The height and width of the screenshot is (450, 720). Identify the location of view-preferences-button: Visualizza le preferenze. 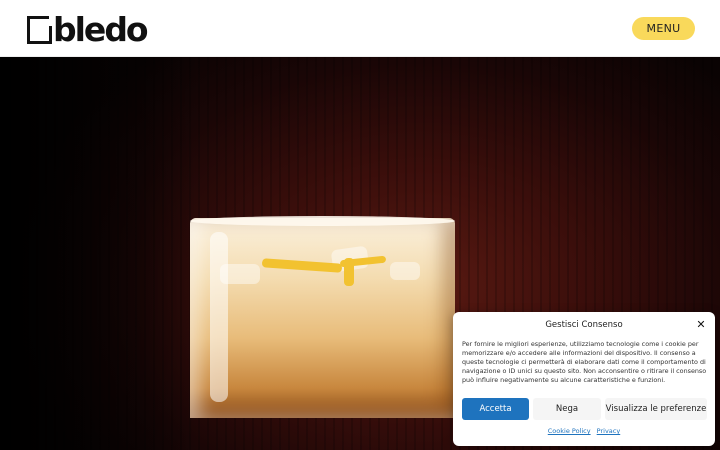
(656, 409).